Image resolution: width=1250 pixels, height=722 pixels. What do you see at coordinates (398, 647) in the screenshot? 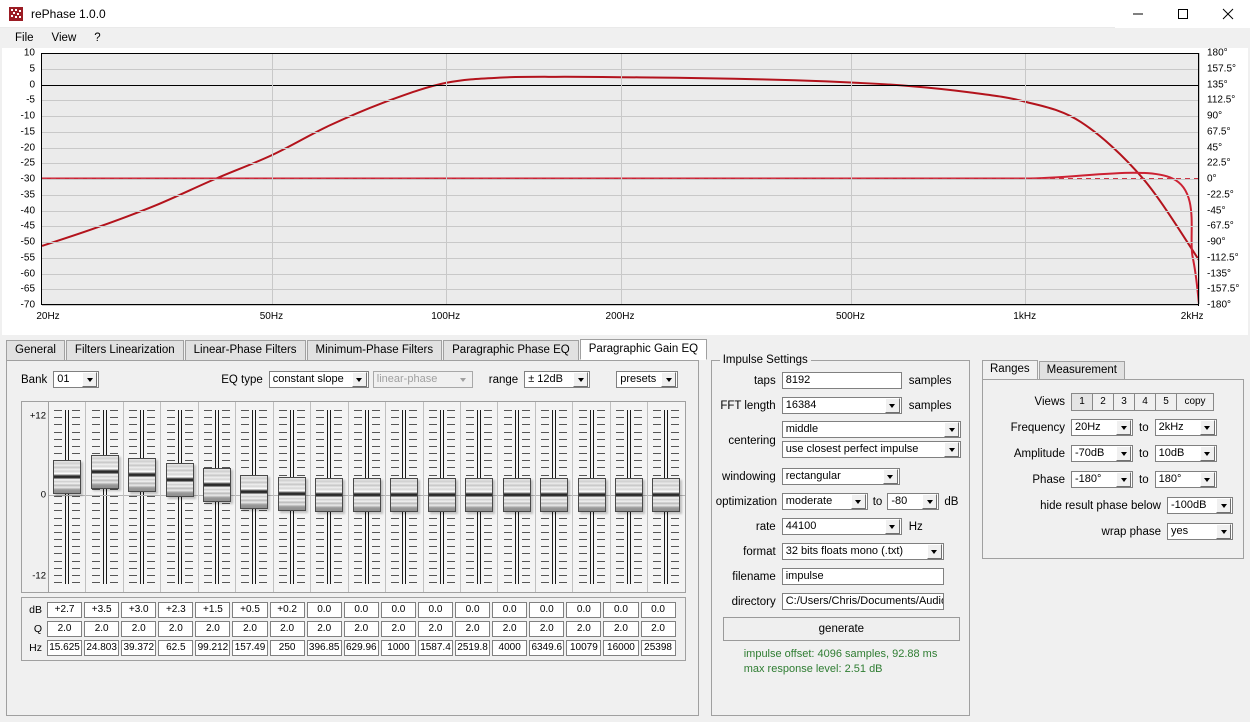
I see `eq-hz-cell: 1000` at bounding box center [398, 647].